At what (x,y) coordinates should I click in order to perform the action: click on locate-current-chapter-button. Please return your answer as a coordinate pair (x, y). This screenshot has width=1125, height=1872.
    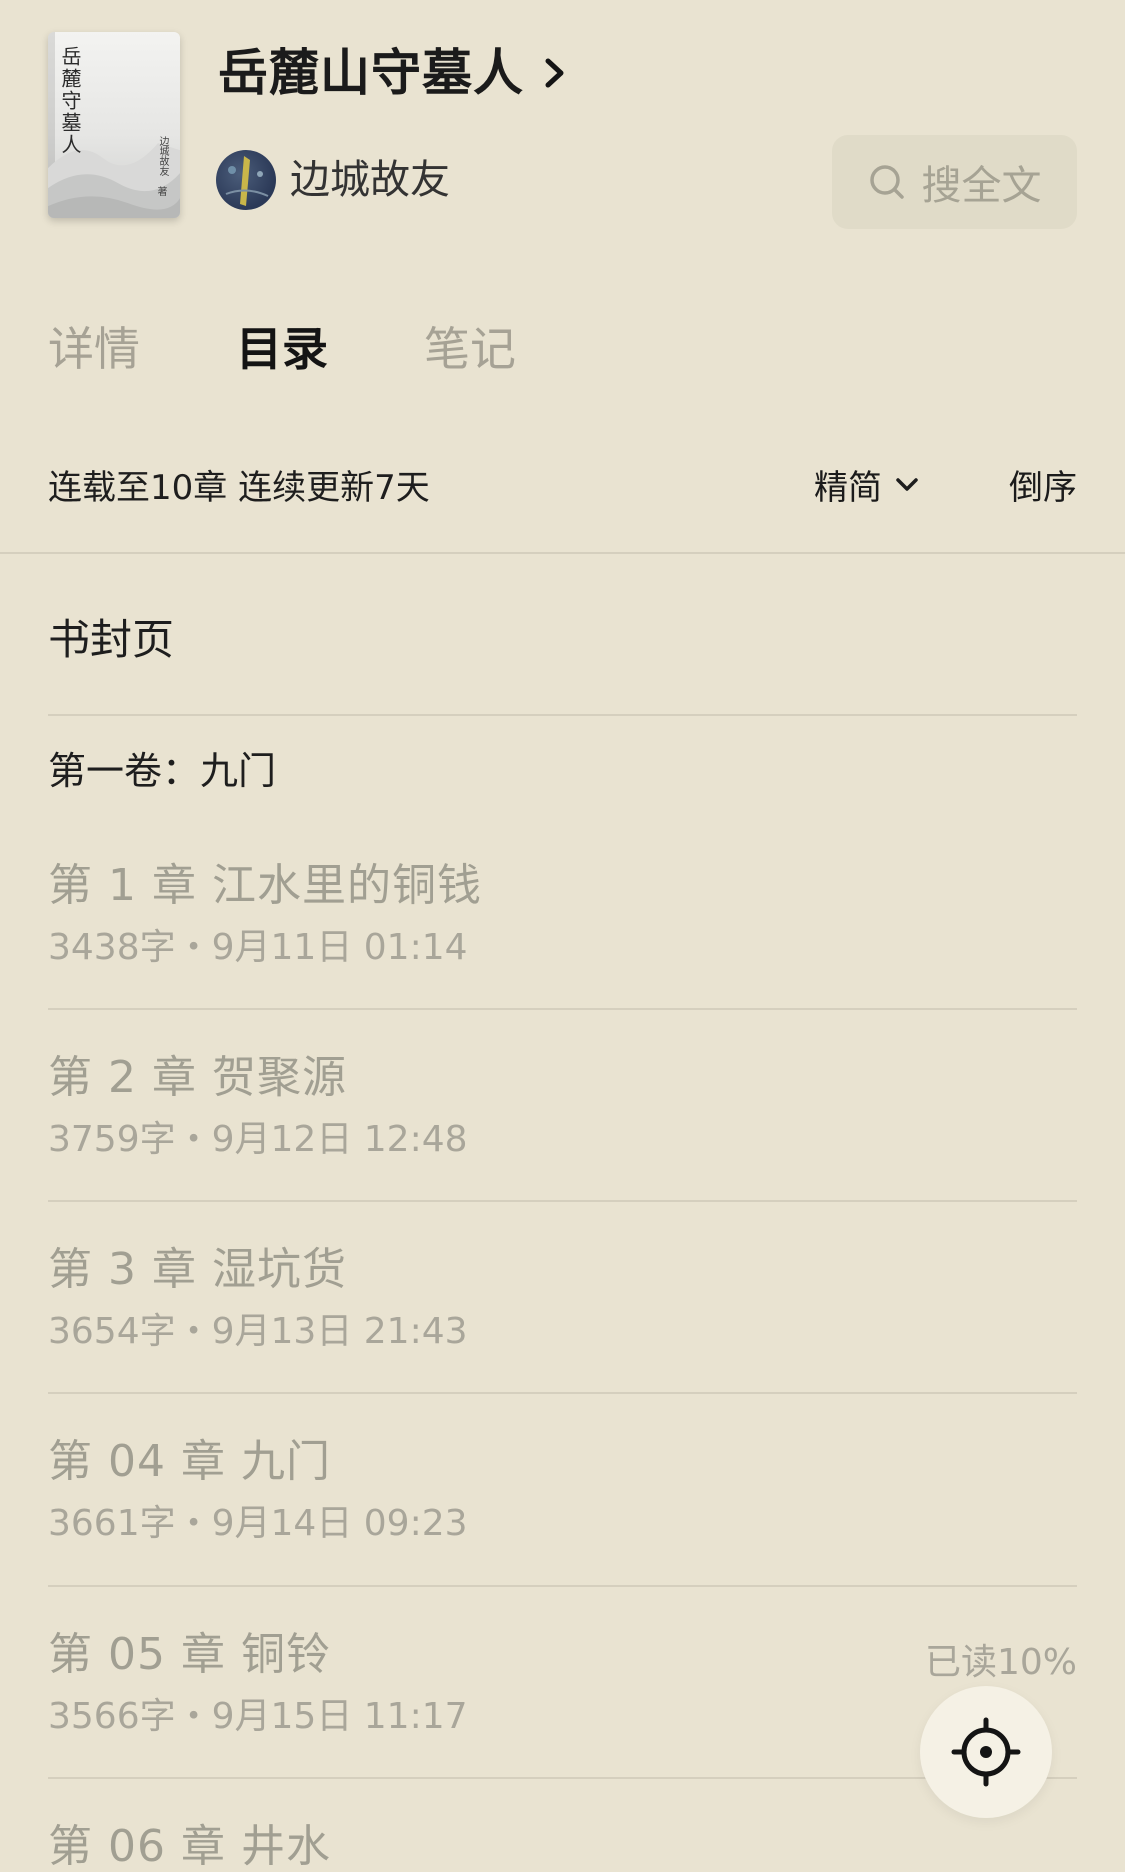
    Looking at the image, I should click on (986, 1752).